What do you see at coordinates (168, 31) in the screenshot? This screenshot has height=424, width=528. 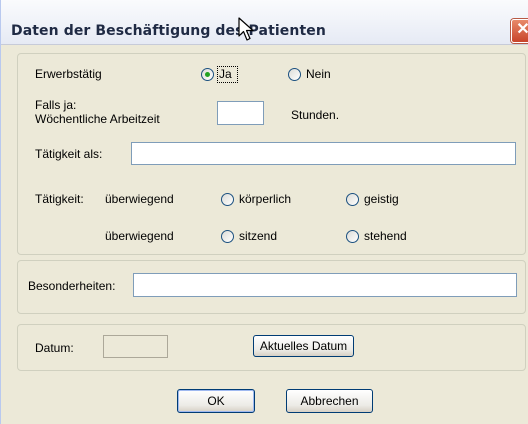 I see `dialog-title: Daten der Beschäftigung des Patienten` at bounding box center [168, 31].